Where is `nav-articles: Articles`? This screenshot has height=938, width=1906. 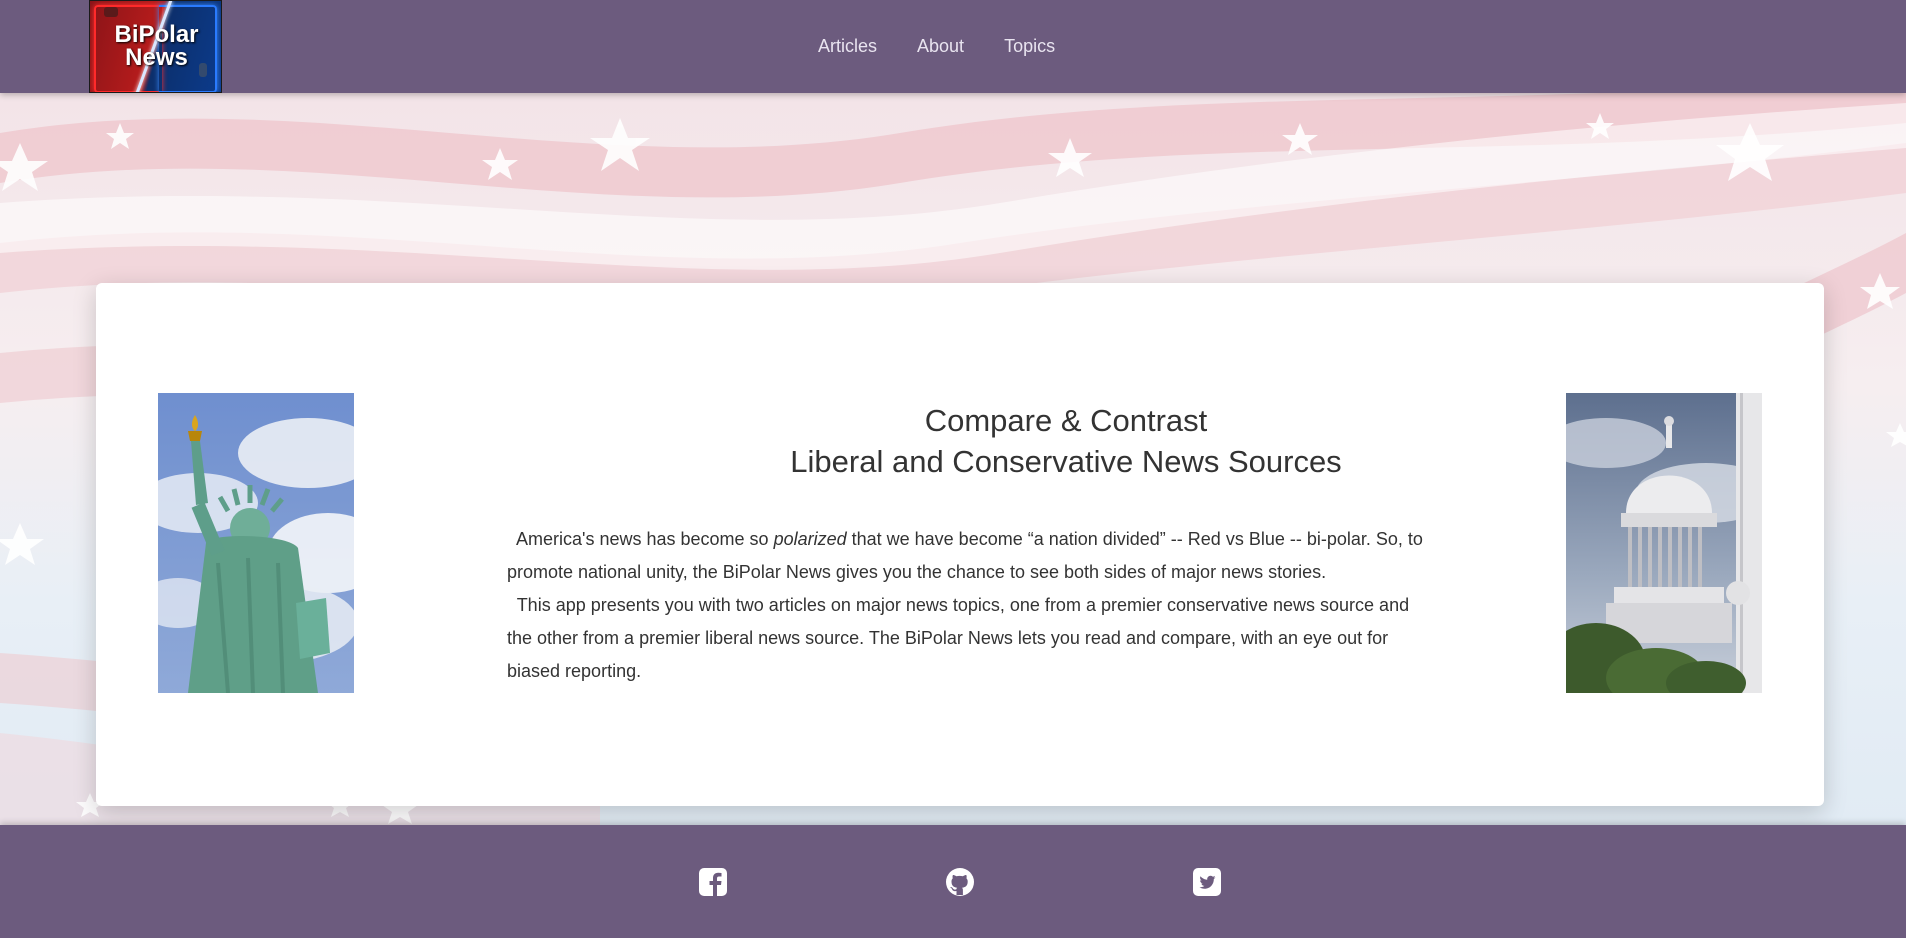 nav-articles: Articles is located at coordinates (847, 46).